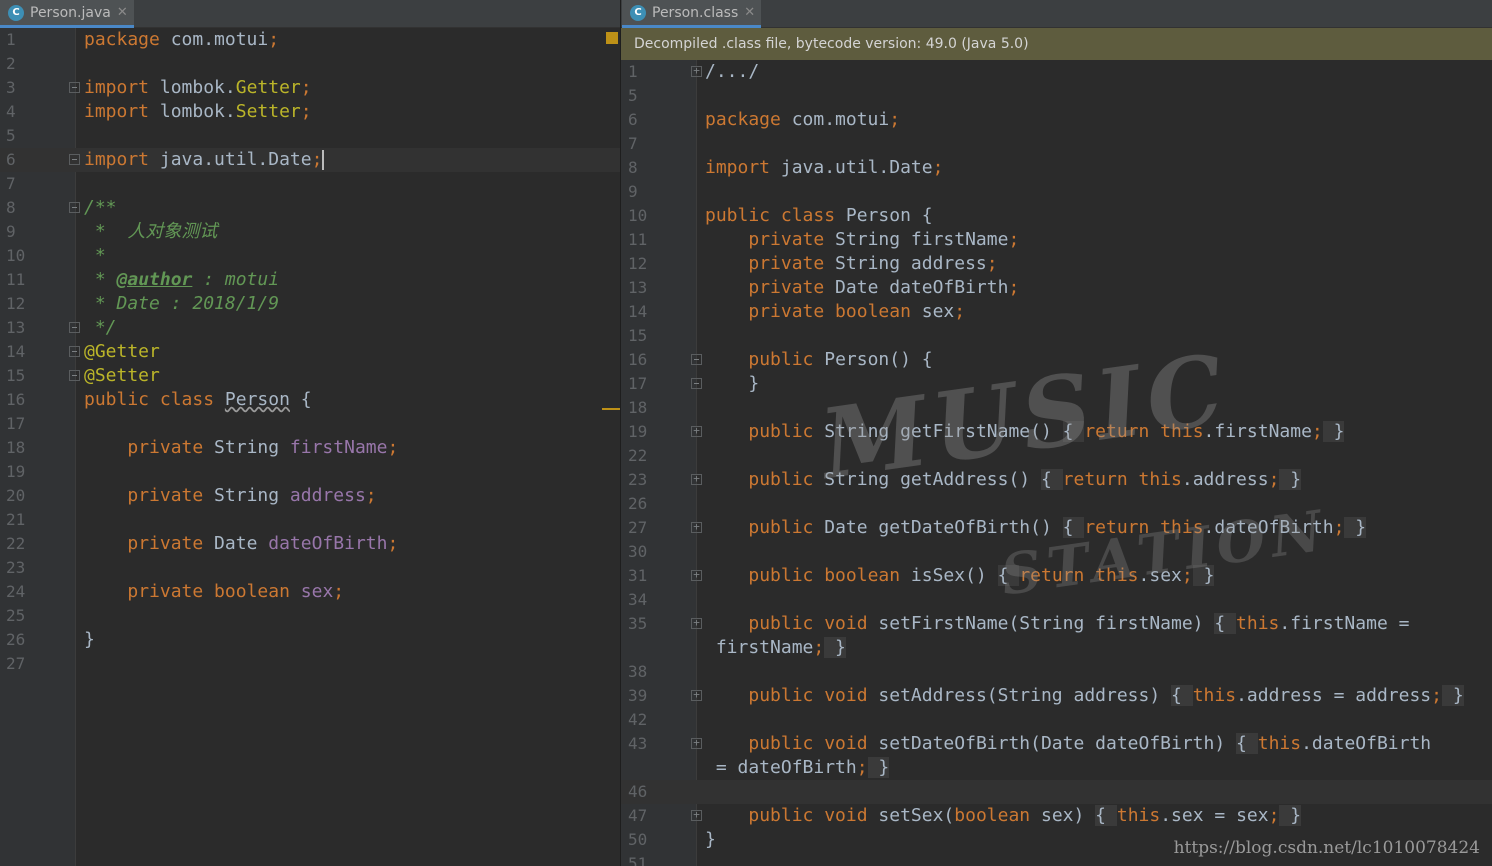 This screenshot has height=866, width=1492. Describe the element at coordinates (11, 111) in the screenshot. I see `line-number: 4` at that location.